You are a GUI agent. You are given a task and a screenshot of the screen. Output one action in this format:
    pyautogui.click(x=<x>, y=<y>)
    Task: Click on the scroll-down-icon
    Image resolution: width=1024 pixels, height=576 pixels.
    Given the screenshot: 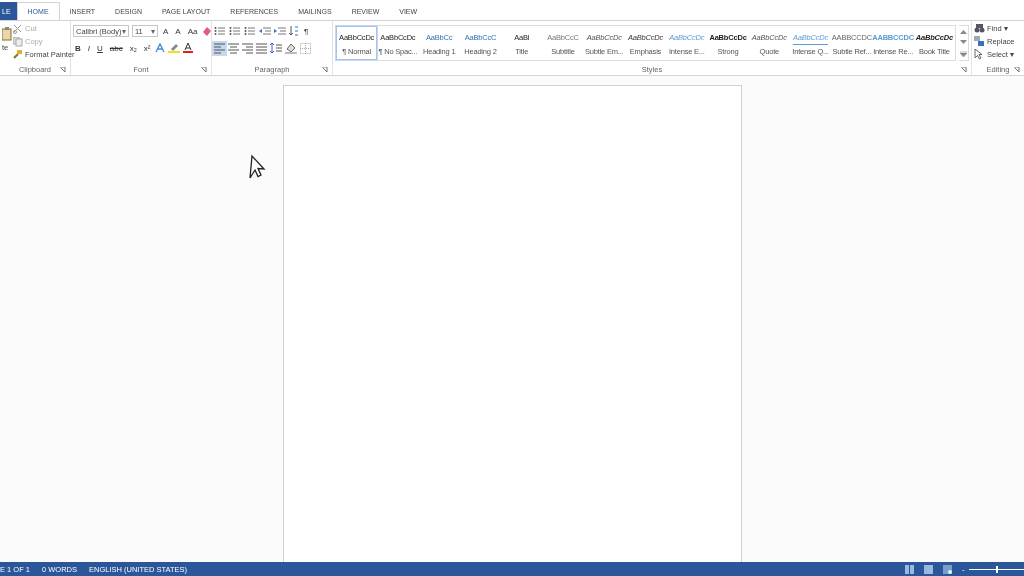 What is the action you would take?
    pyautogui.click(x=963, y=42)
    